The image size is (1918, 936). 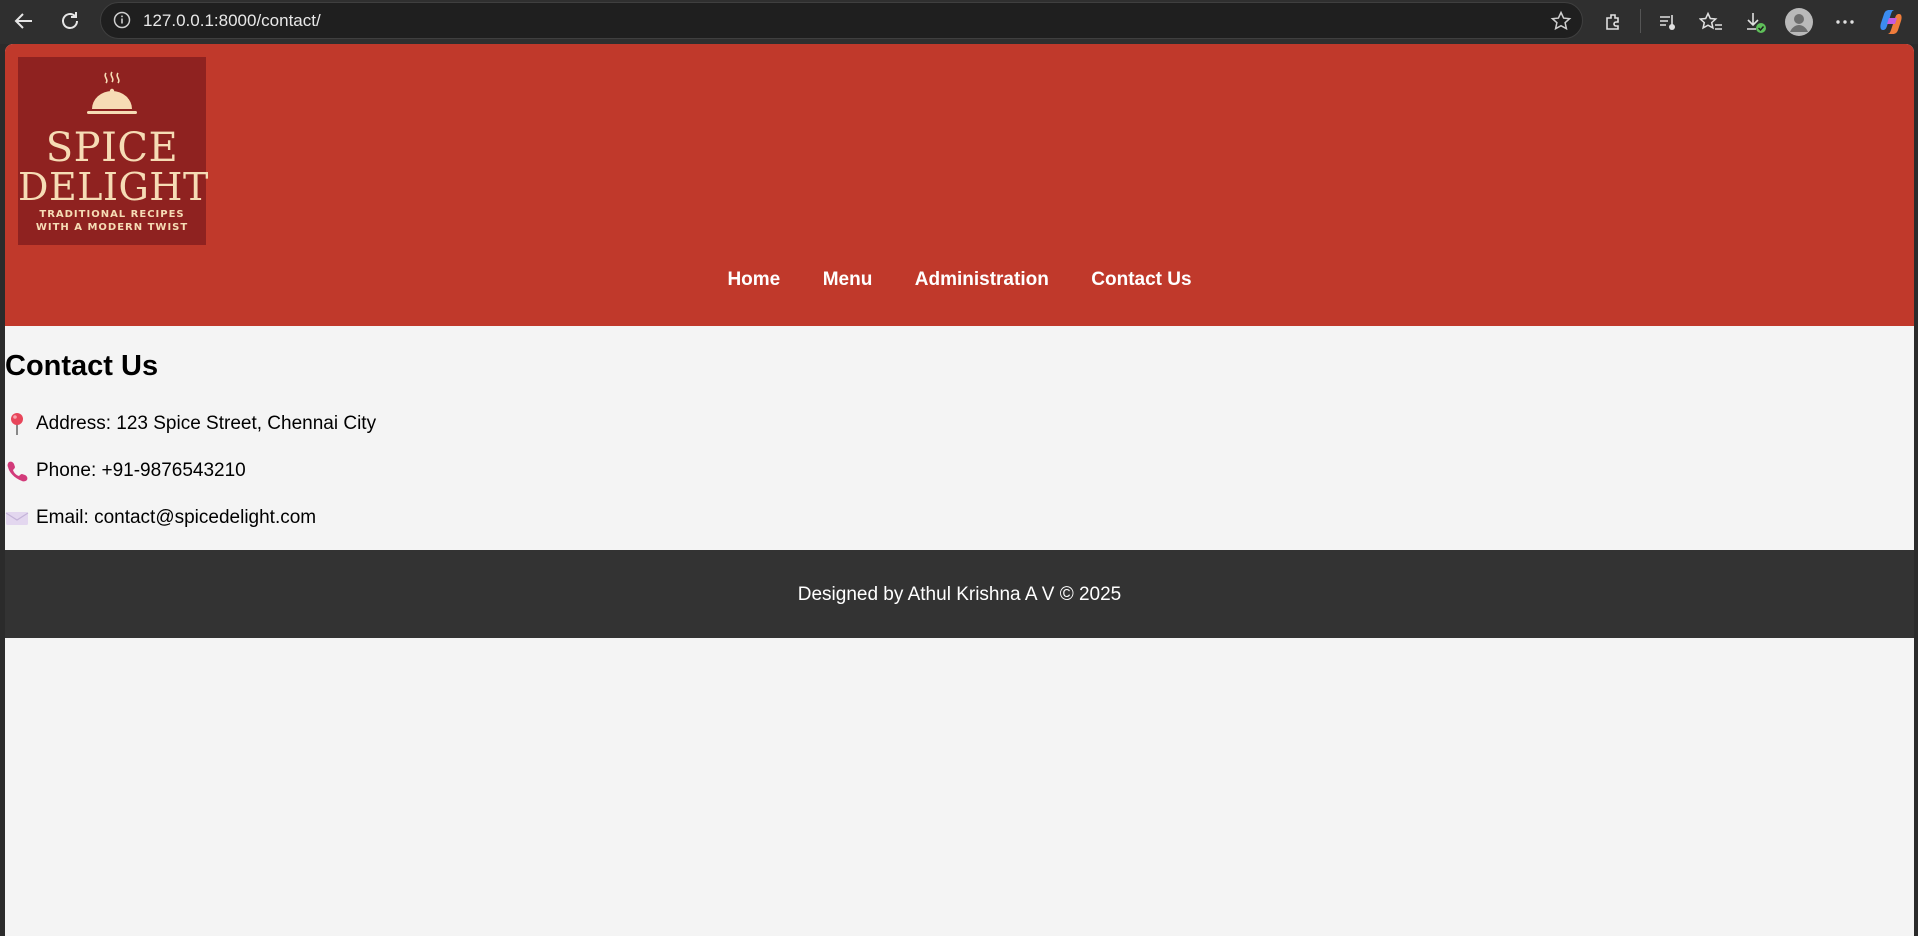 What do you see at coordinates (1614, 22) in the screenshot?
I see `extensions-icon` at bounding box center [1614, 22].